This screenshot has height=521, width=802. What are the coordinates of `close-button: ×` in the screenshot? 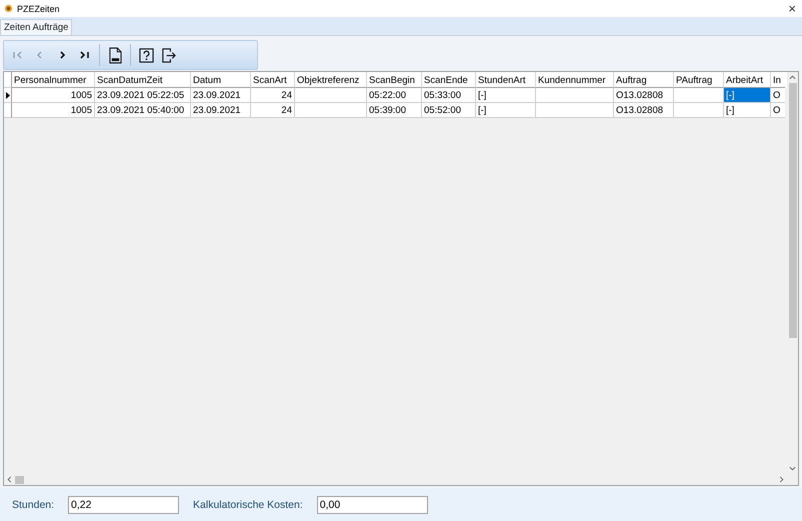 It's located at (792, 8).